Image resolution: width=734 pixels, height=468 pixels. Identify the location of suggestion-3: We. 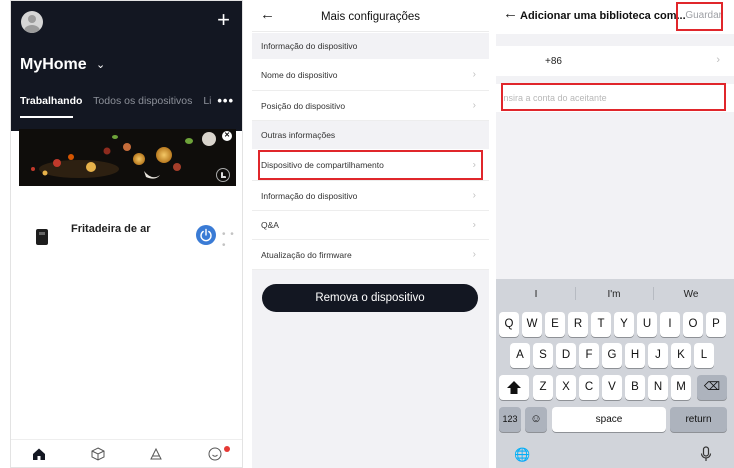
(691, 294).